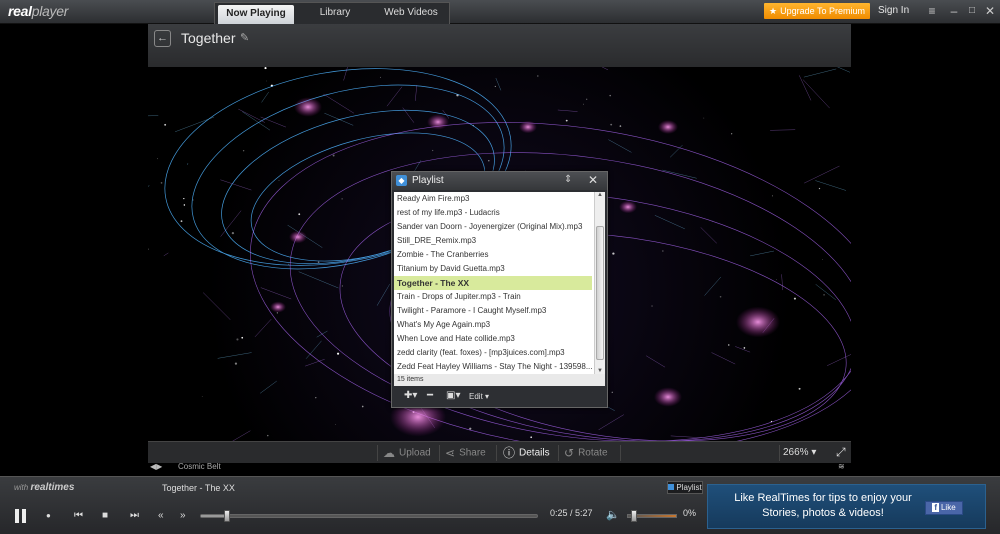  I want to click on facebook-icon: f, so click(935, 507).